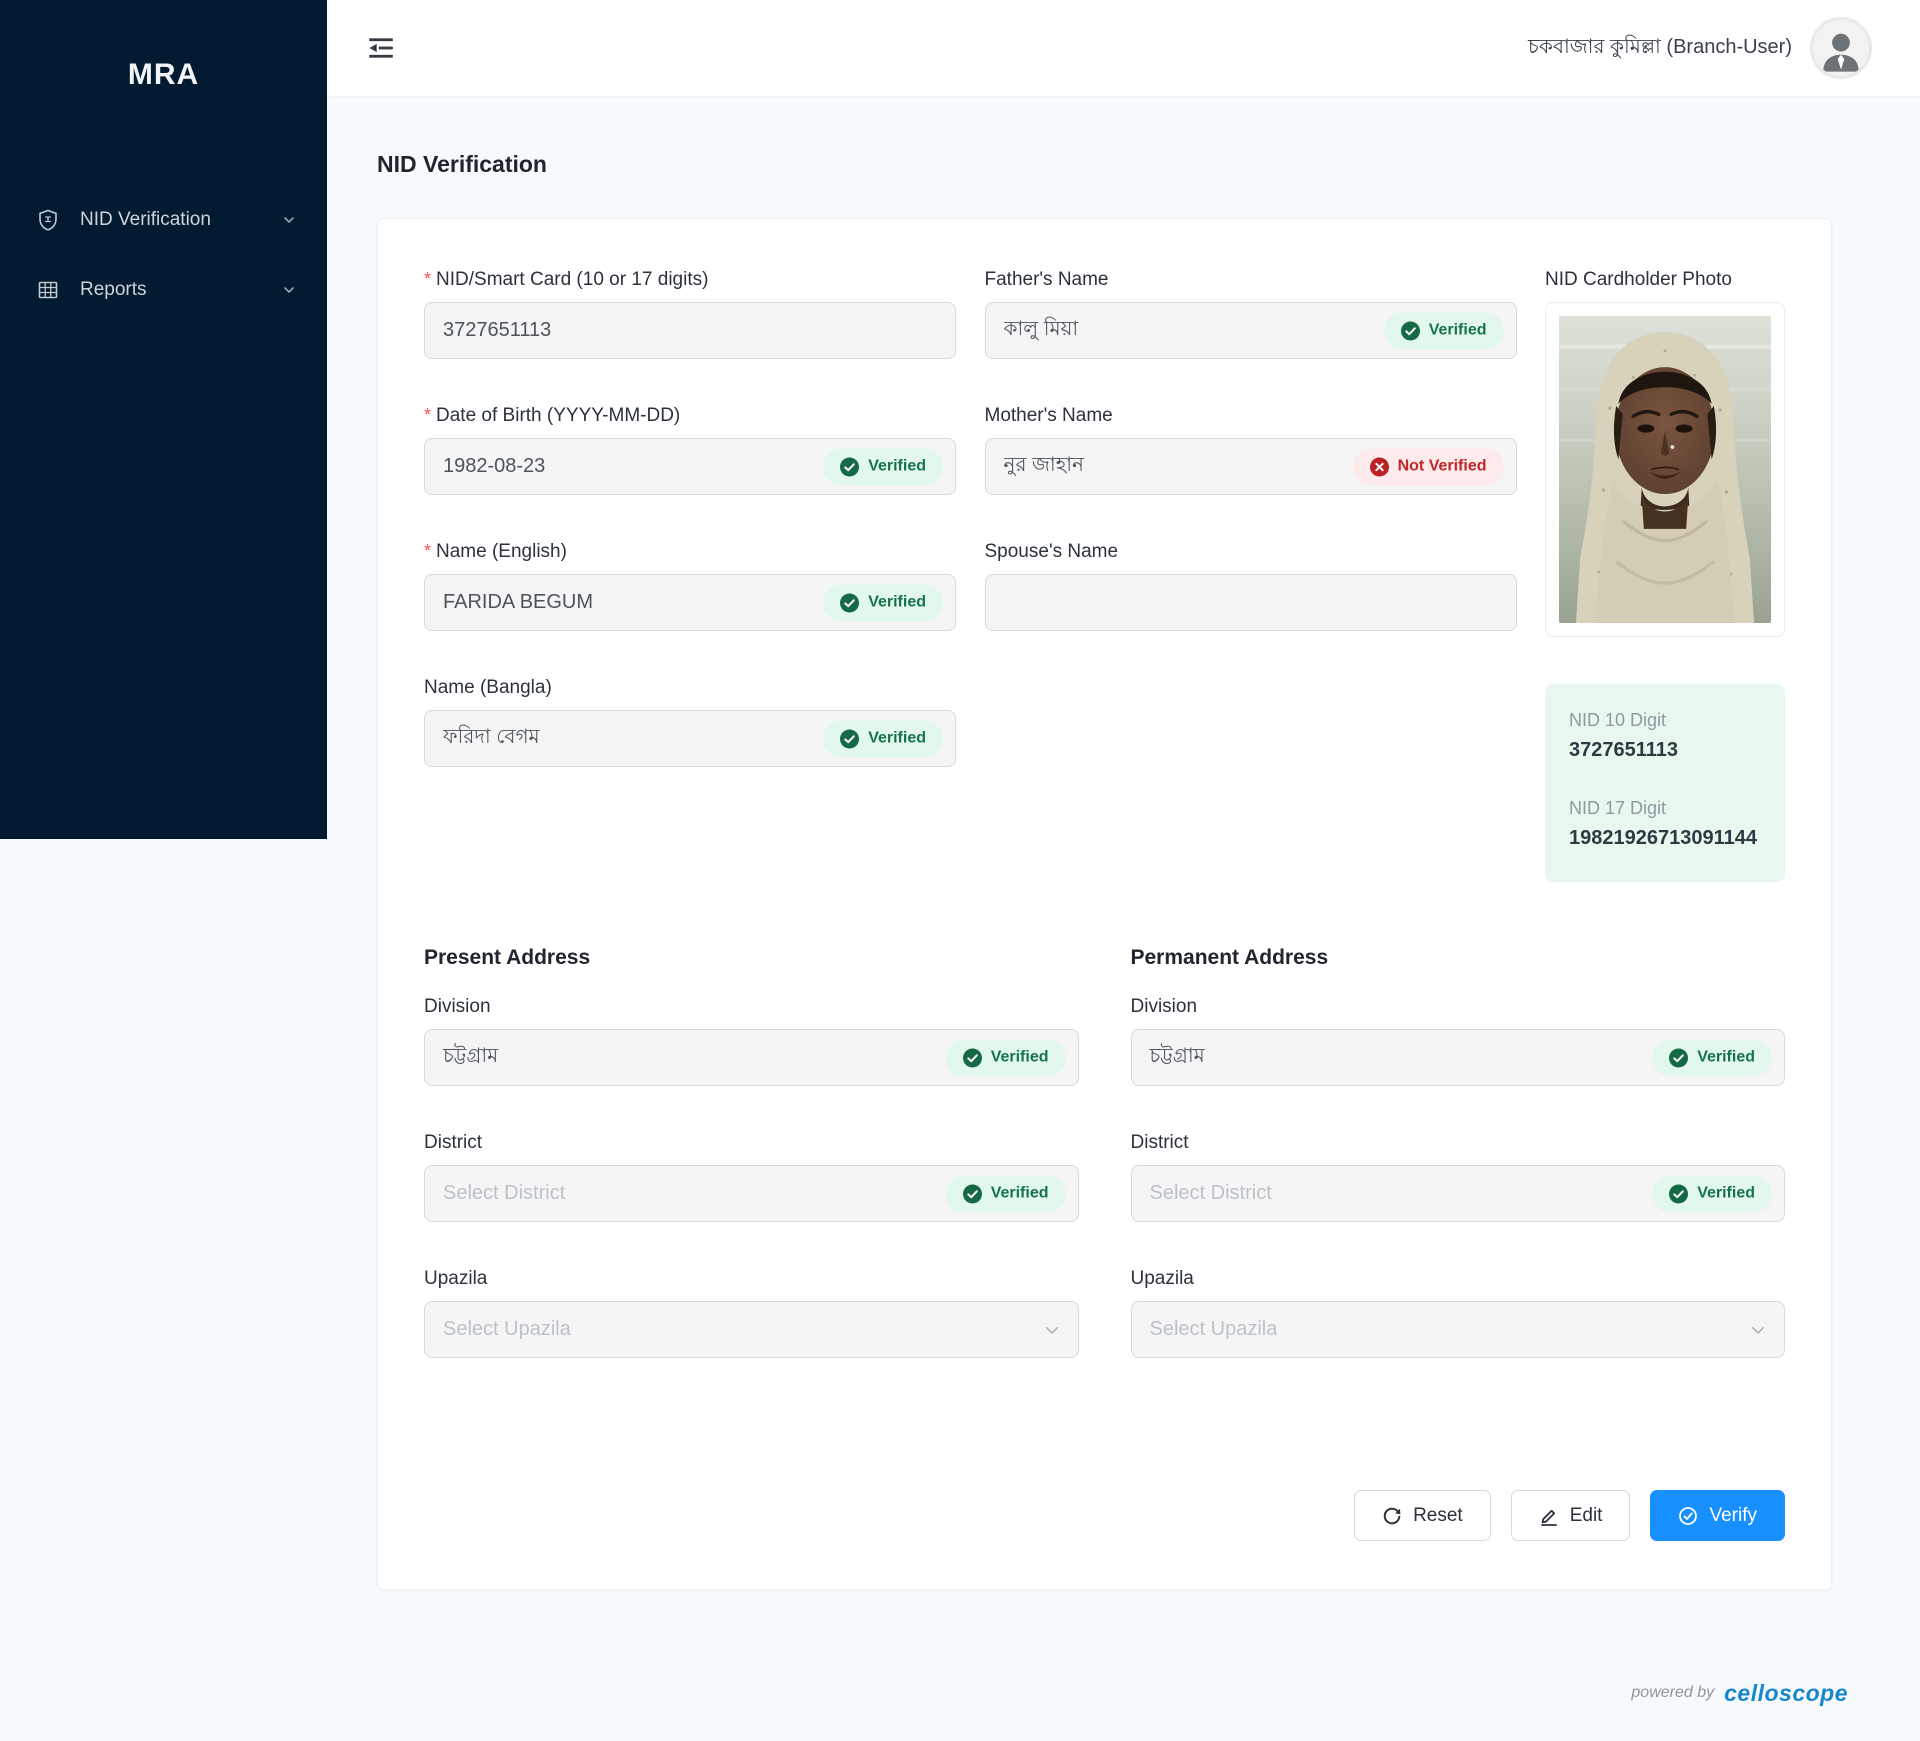  Describe the element at coordinates (1123, 1693) in the screenshot. I see `page-footer: powered by celloscope` at that location.